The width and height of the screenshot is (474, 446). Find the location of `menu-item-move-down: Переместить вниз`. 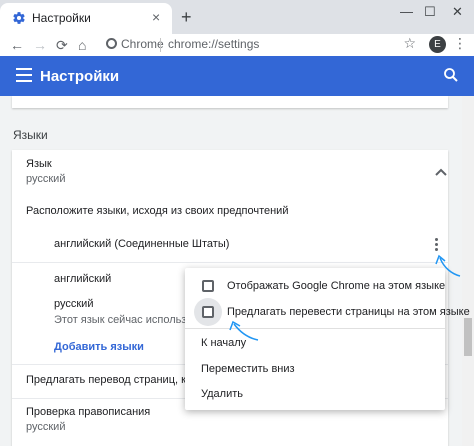

menu-item-move-down: Переместить вниз is located at coordinates (315, 369).